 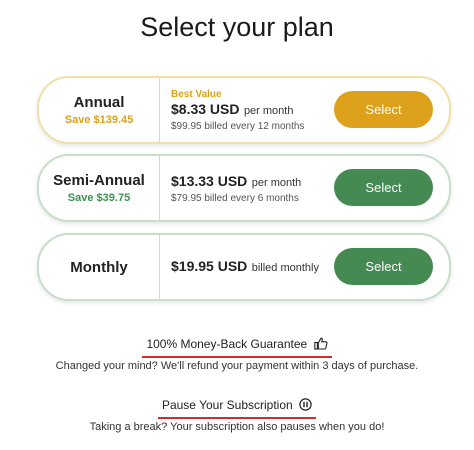 I want to click on guarantee-title-wrap: 100% Money-Back Guarantee, so click(x=237, y=347).